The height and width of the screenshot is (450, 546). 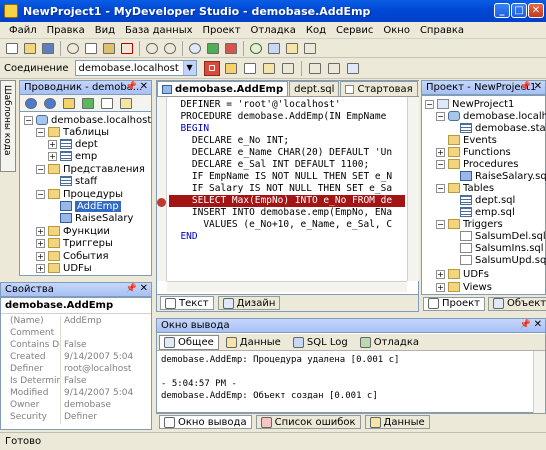 What do you see at coordinates (135, 68) in the screenshot?
I see `connection-select: demobase.localhost ▼` at bounding box center [135, 68].